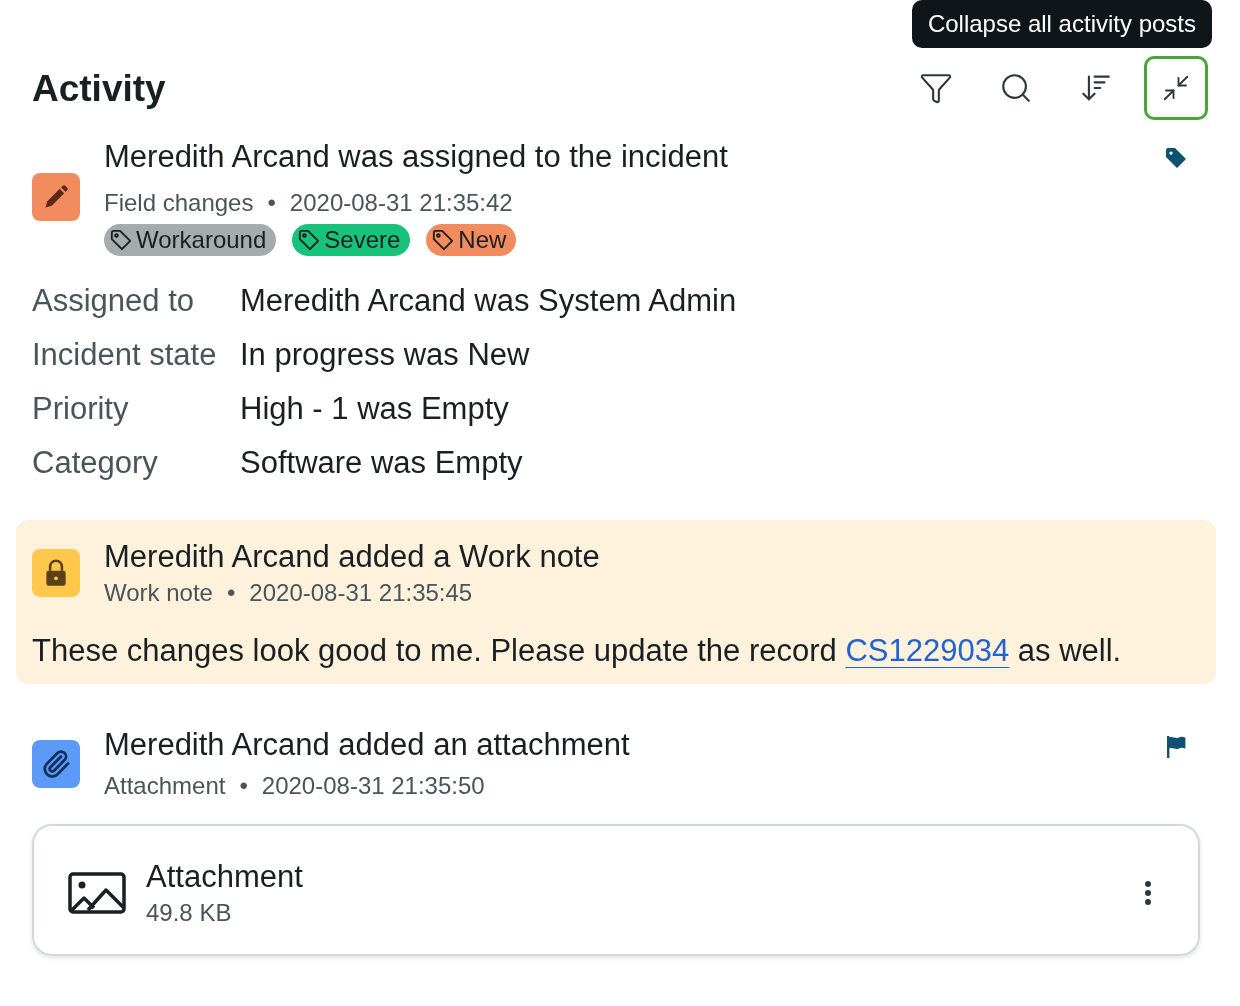 The image size is (1240, 1006). Describe the element at coordinates (1061, 24) in the screenshot. I see `tooltip: Collapse all activity posts` at that location.